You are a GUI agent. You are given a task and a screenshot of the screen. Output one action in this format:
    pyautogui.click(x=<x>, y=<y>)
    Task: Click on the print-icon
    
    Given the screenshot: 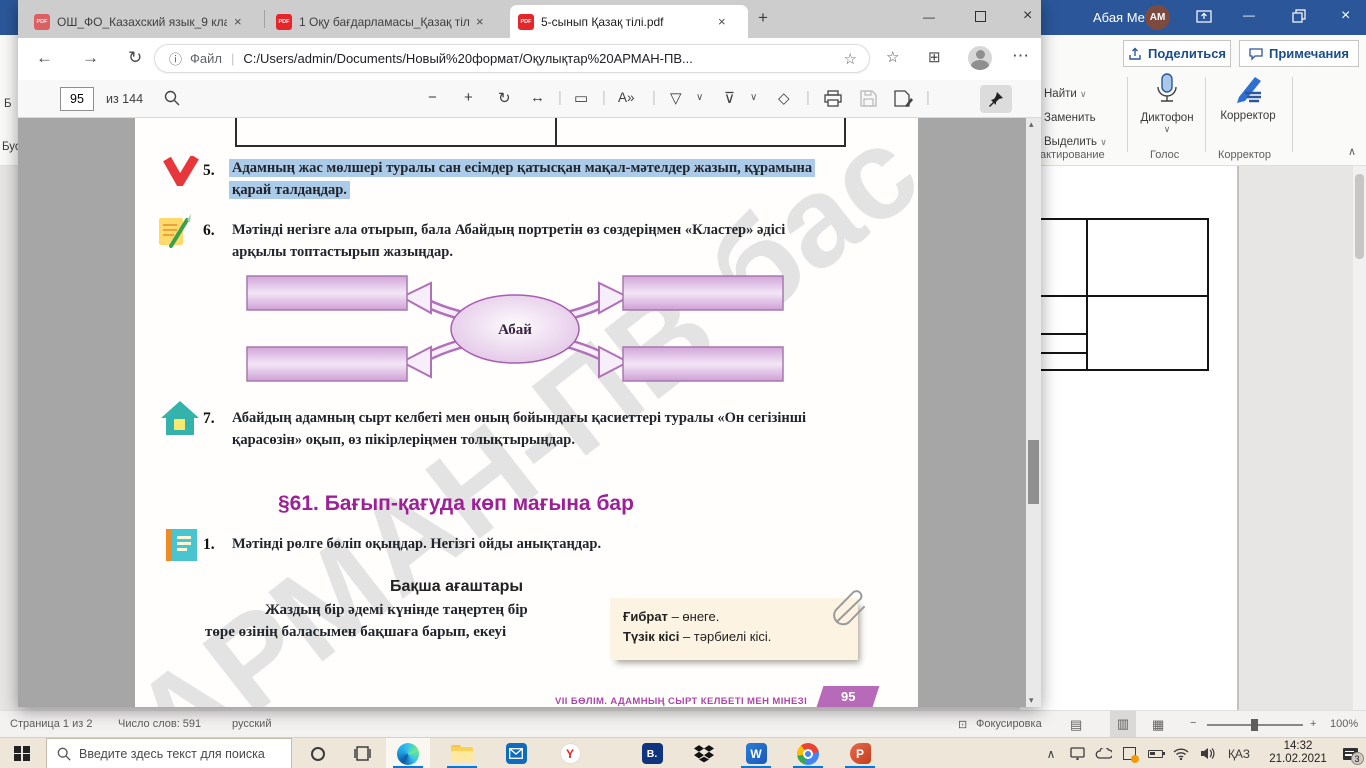 What is the action you would take?
    pyautogui.click(x=833, y=101)
    